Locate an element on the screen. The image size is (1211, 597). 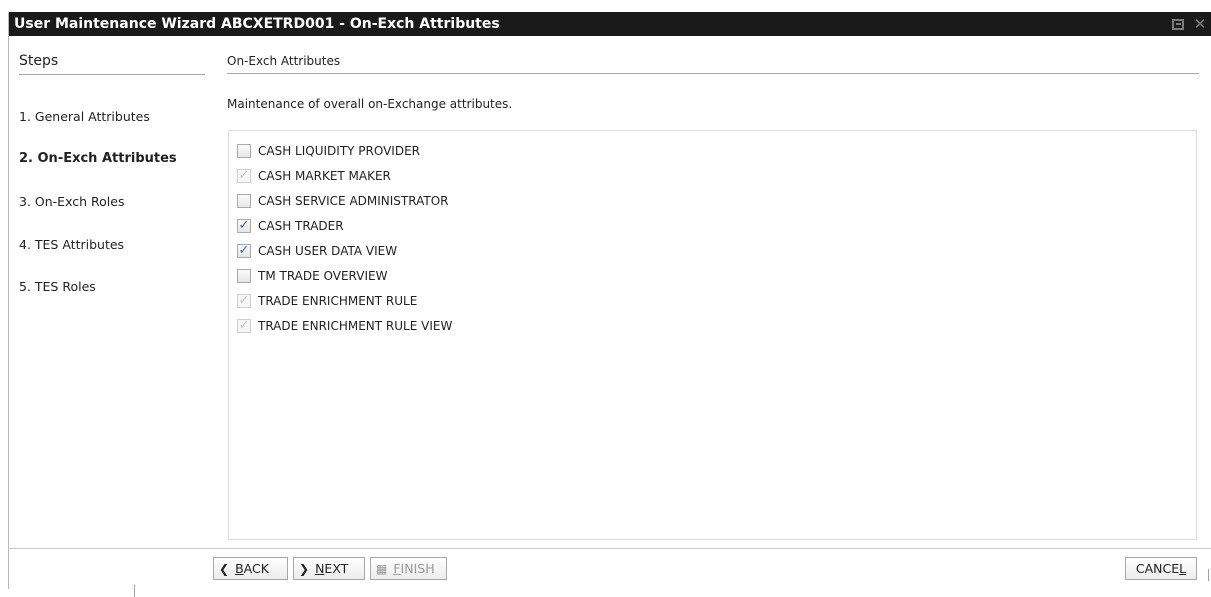
close-icon: ✕ is located at coordinates (1200, 24).